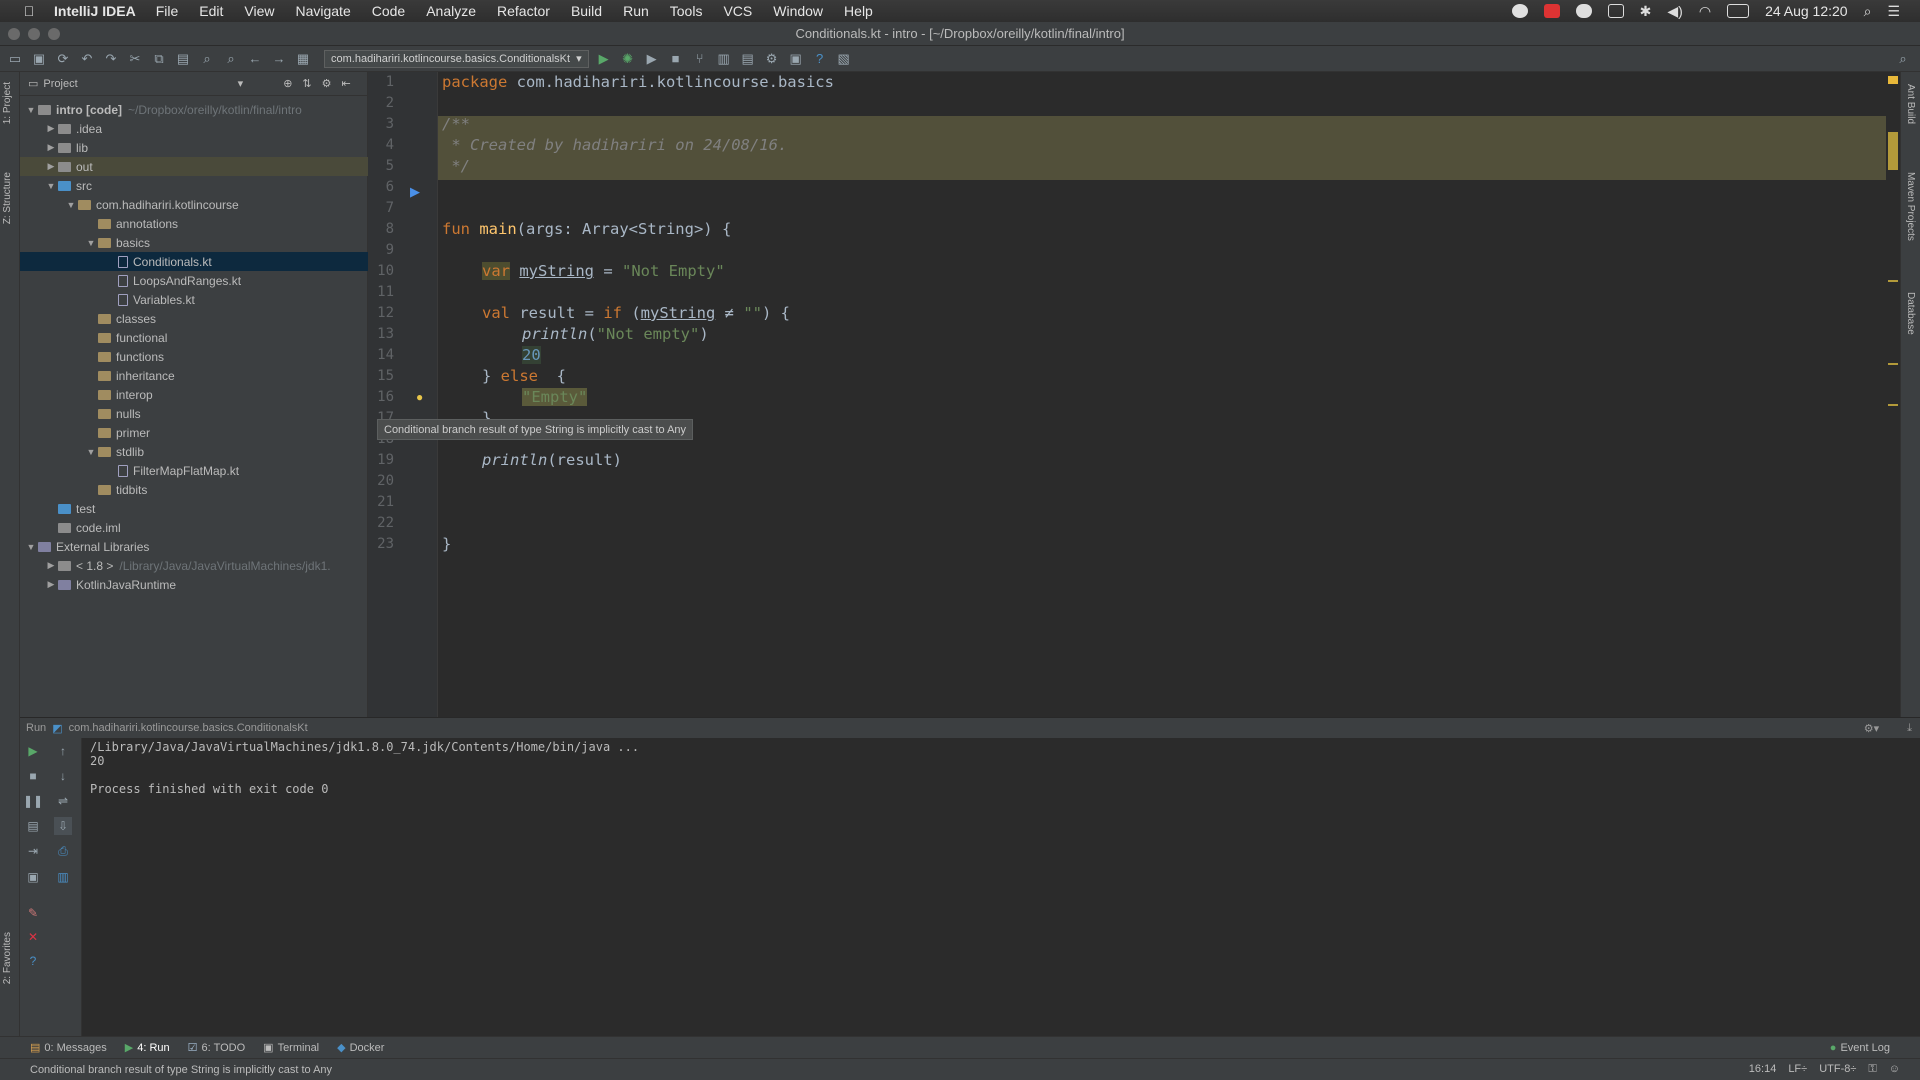  What do you see at coordinates (419, 397) in the screenshot?
I see `lightbulb-icon: ●` at bounding box center [419, 397].